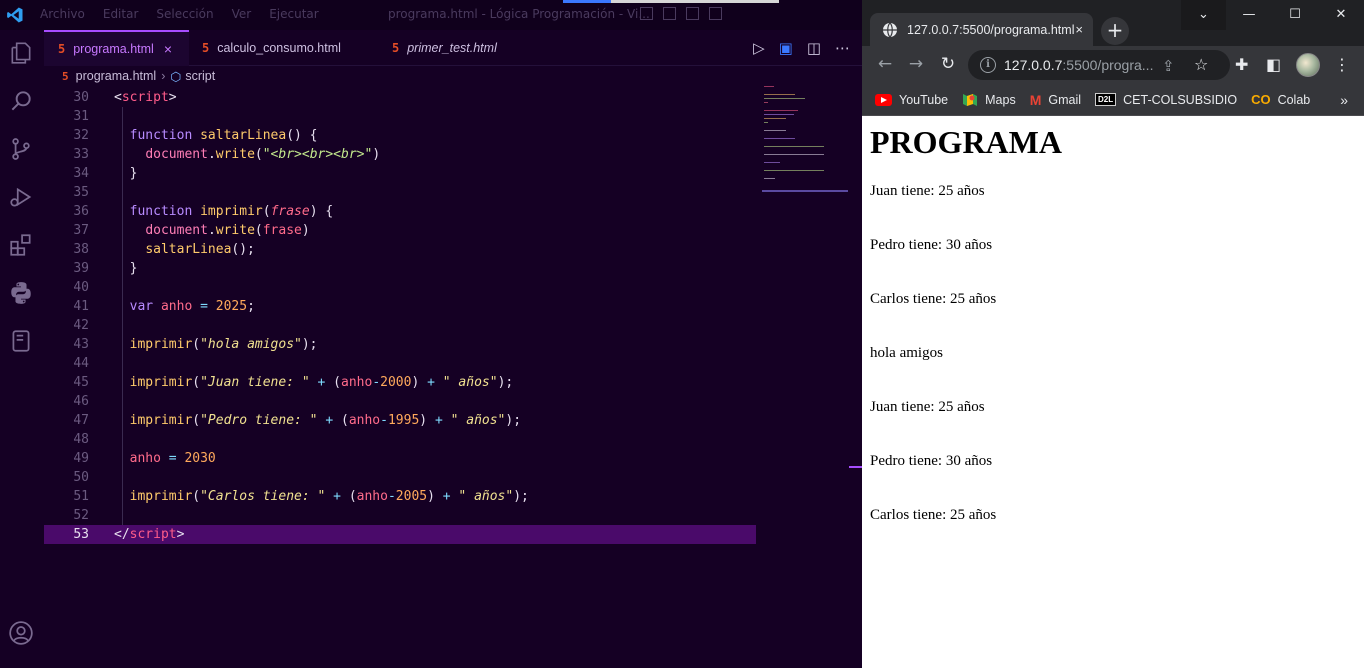 Image resolution: width=1364 pixels, height=668 pixels. Describe the element at coordinates (1249, 15) in the screenshot. I see `minimize-icon: —` at that location.